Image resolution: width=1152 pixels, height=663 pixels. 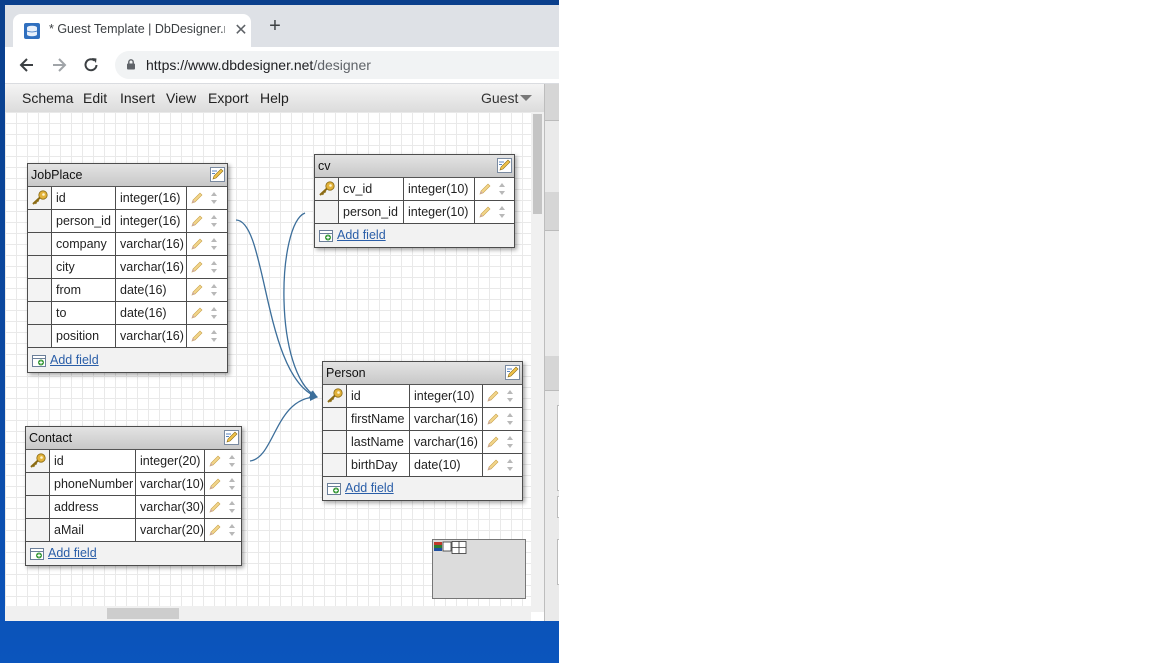 I want to click on field-name-cell: phoneNumber, so click(x=93, y=484).